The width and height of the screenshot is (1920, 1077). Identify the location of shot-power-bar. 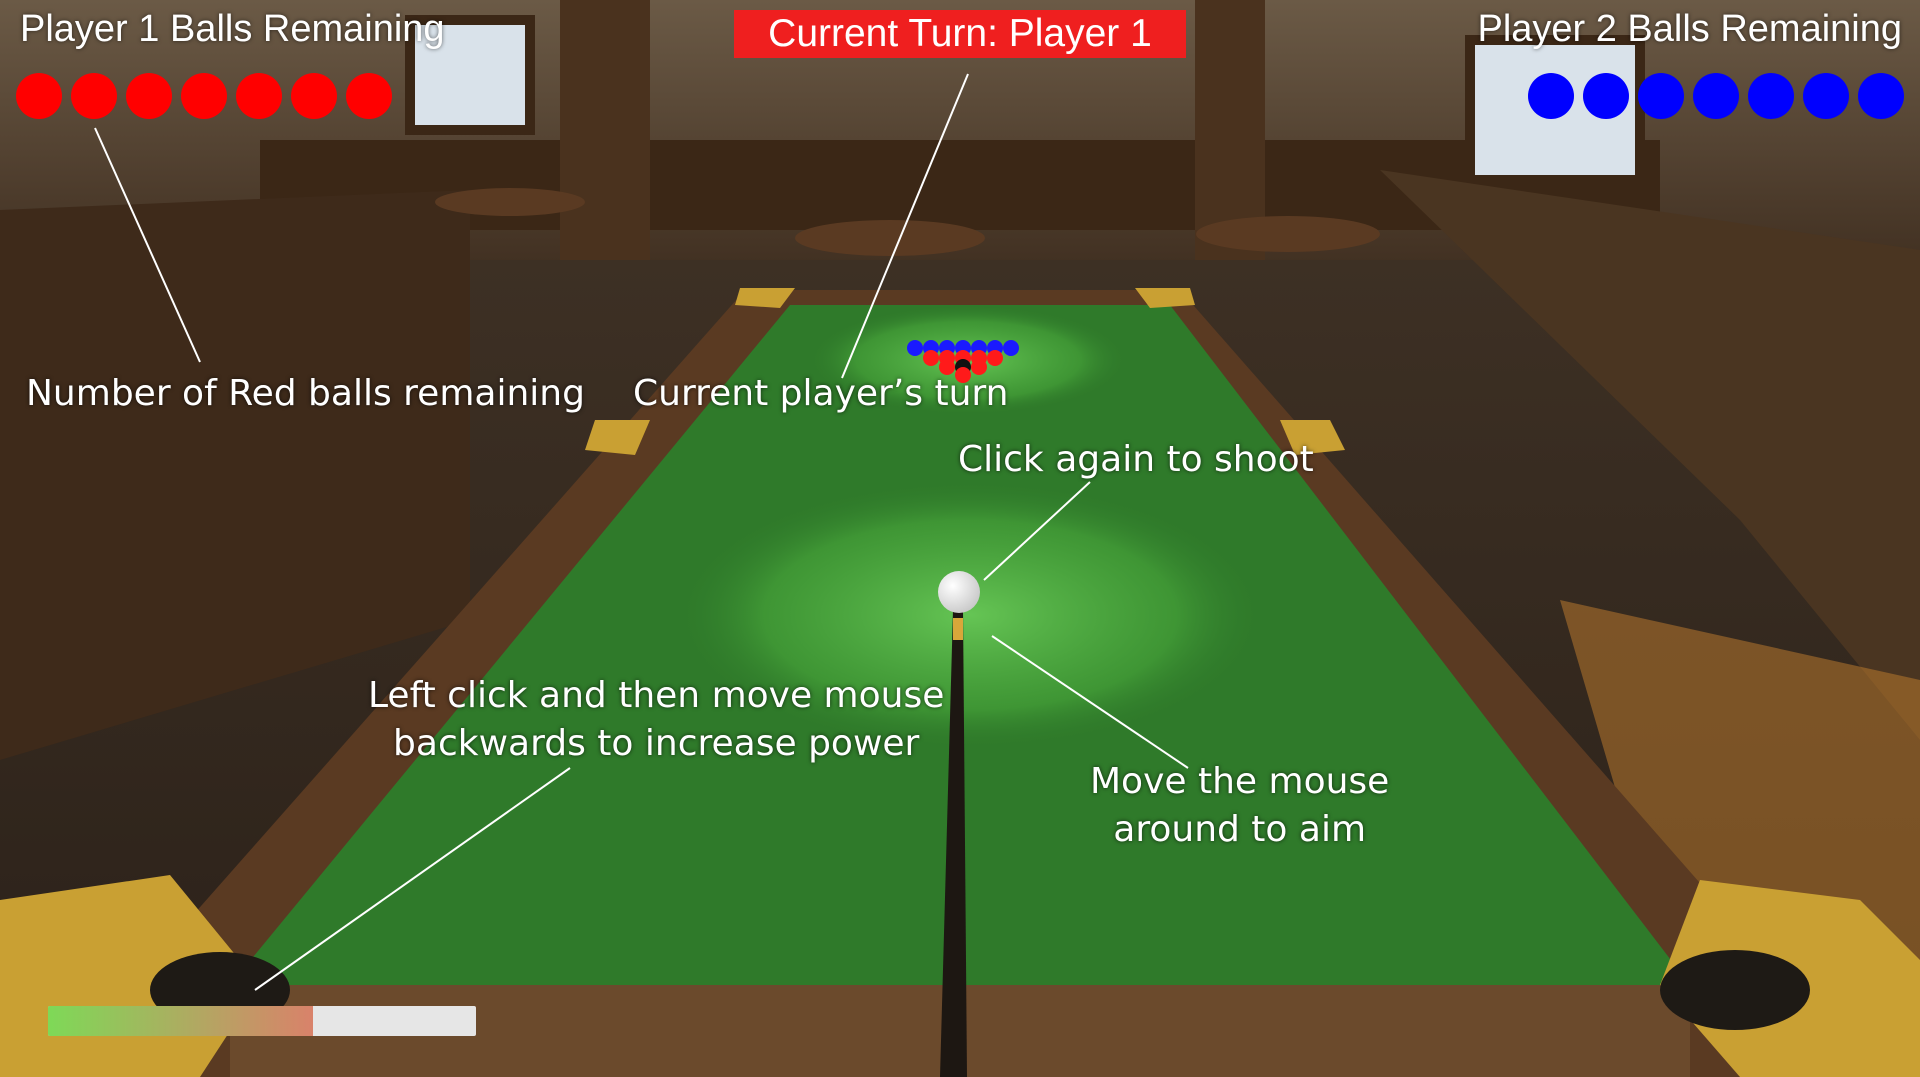
(262, 1021).